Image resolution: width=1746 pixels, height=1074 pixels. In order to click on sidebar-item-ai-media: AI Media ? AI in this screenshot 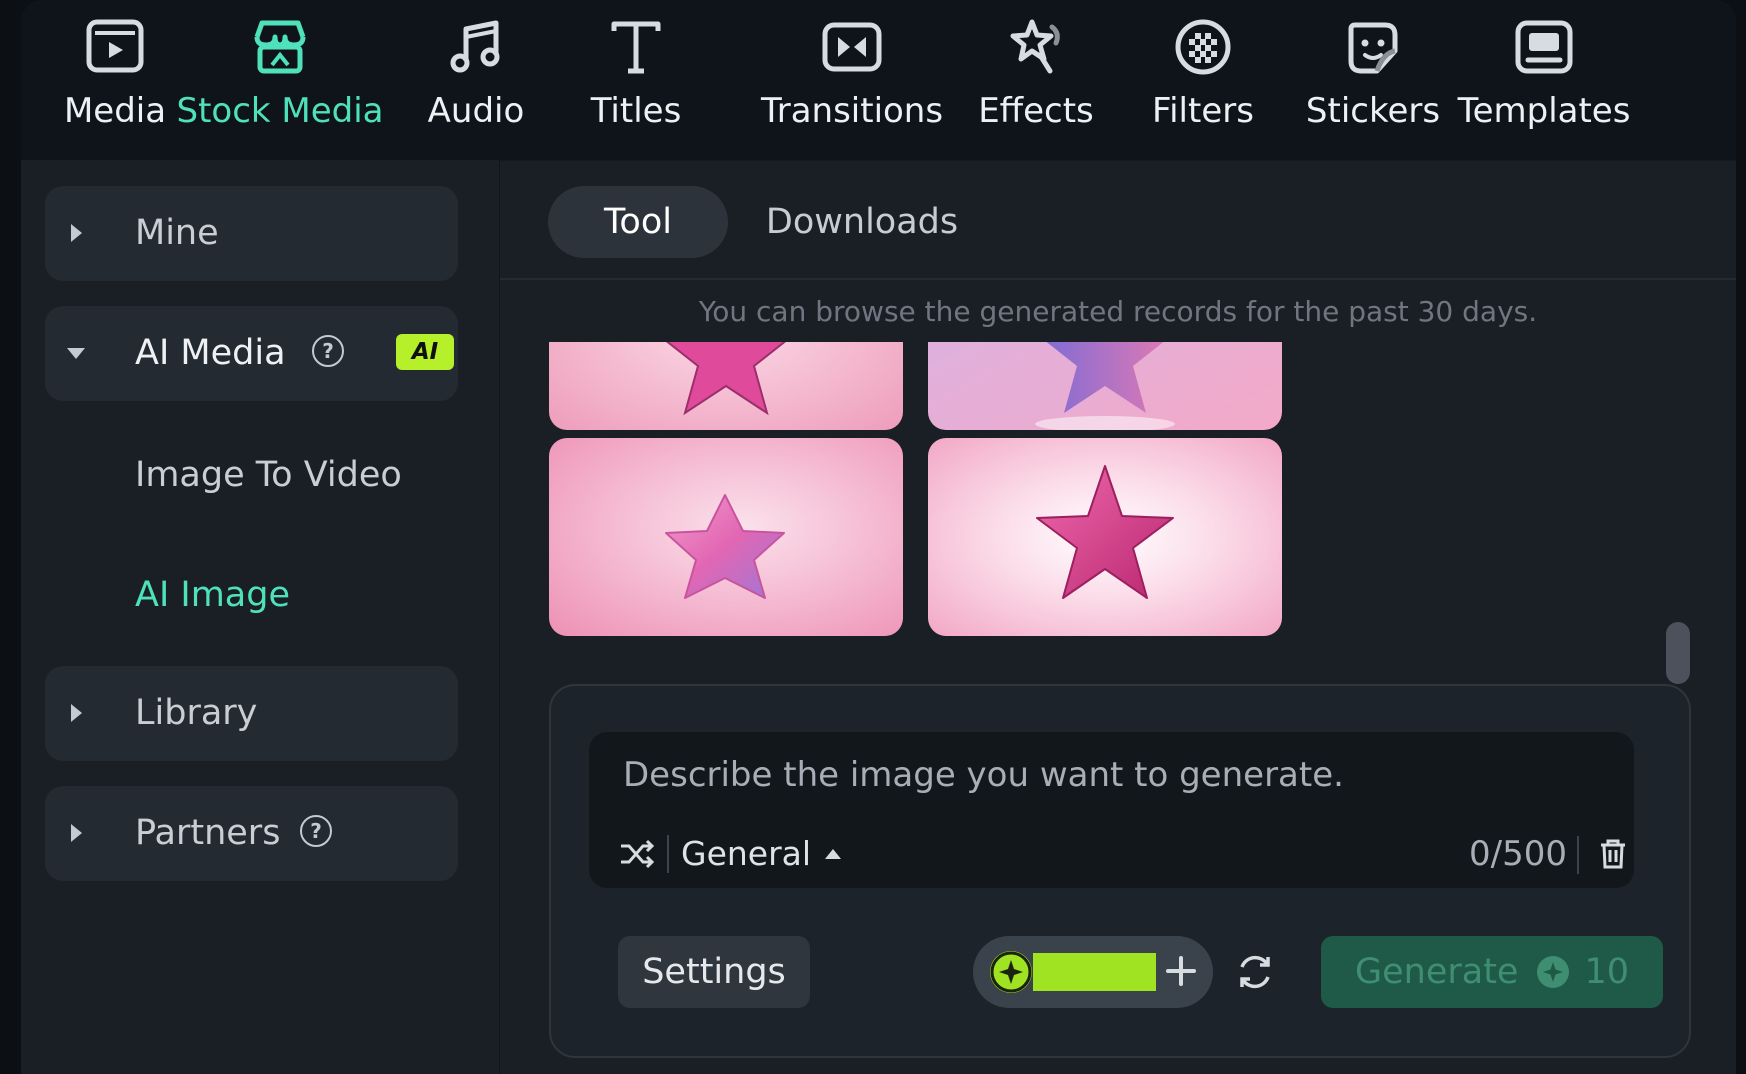, I will do `click(251, 353)`.